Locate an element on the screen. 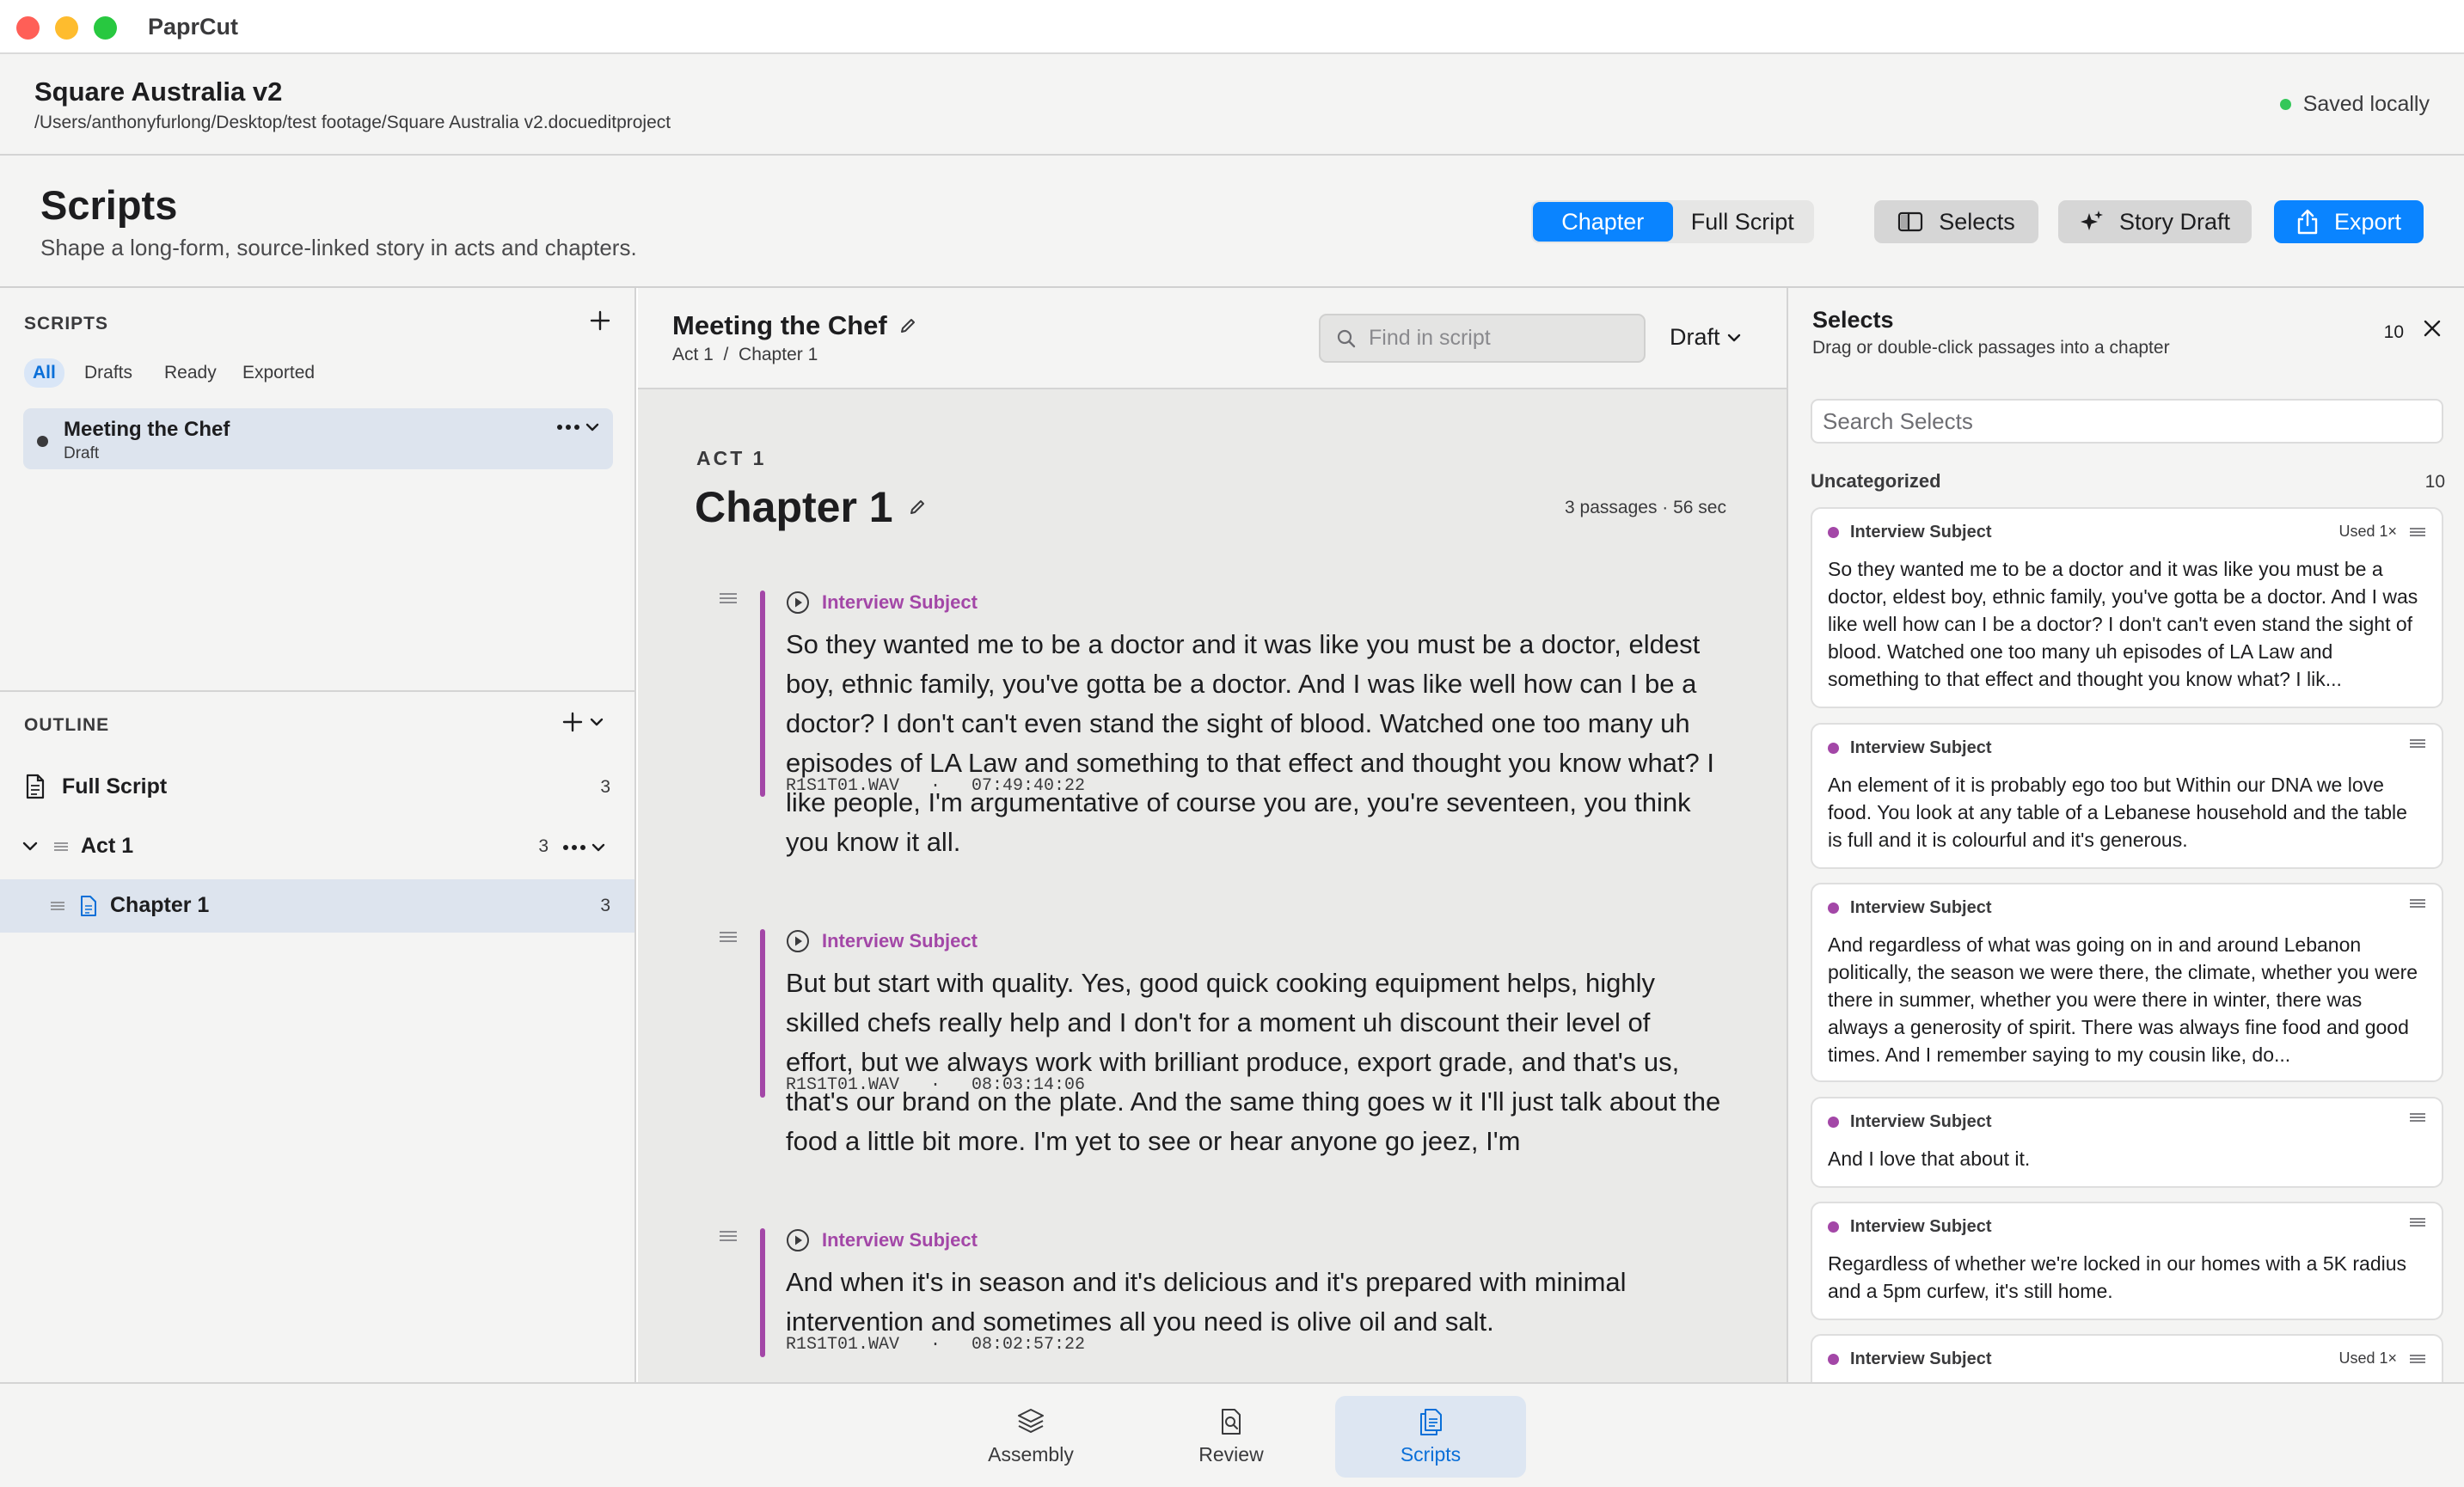 The height and width of the screenshot is (1487, 2464). search-selects-input is located at coordinates (2127, 421).